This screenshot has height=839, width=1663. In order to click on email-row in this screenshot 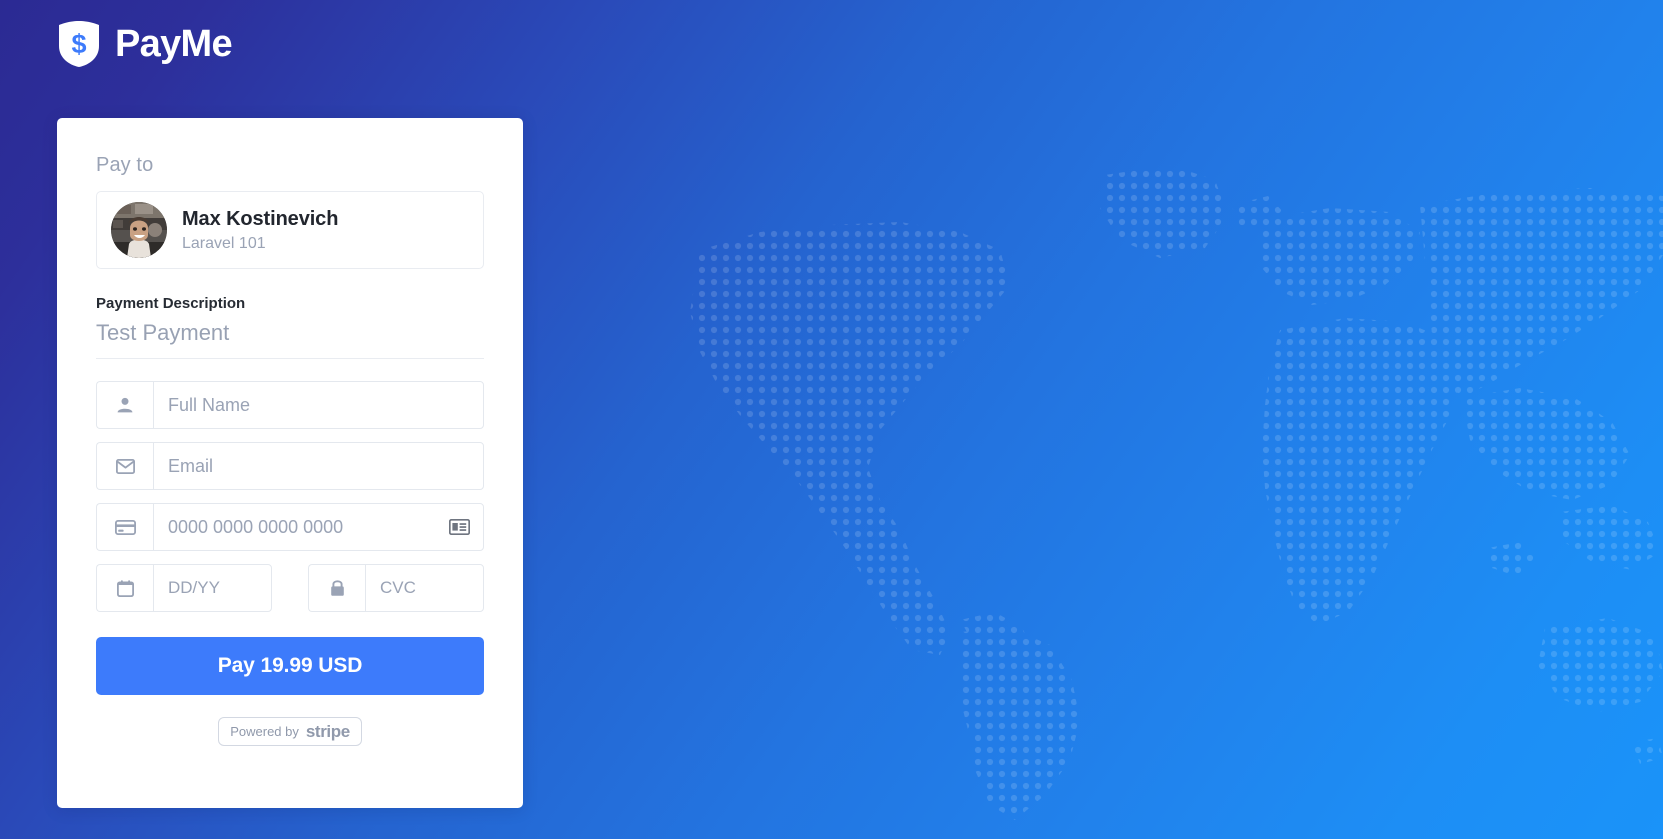, I will do `click(290, 466)`.